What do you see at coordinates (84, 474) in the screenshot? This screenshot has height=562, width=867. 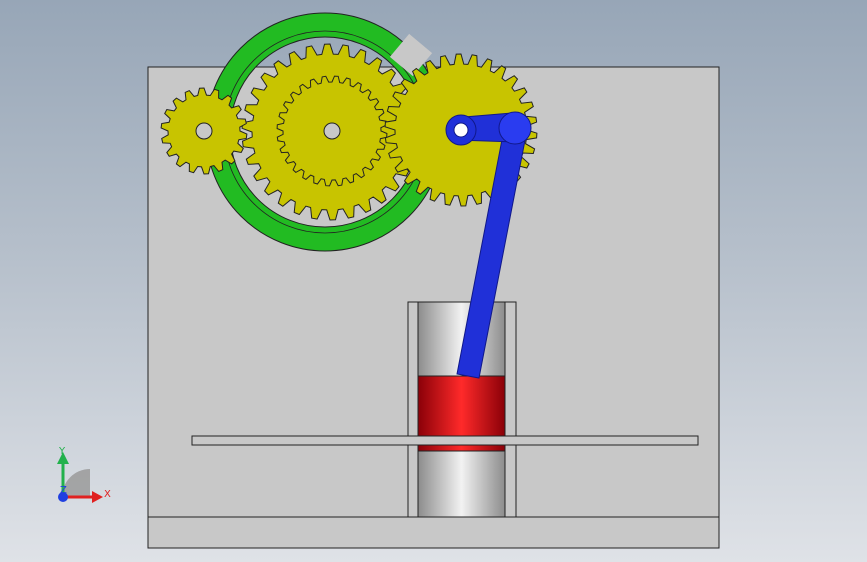 I see `coordinate-triad: Y X Z` at bounding box center [84, 474].